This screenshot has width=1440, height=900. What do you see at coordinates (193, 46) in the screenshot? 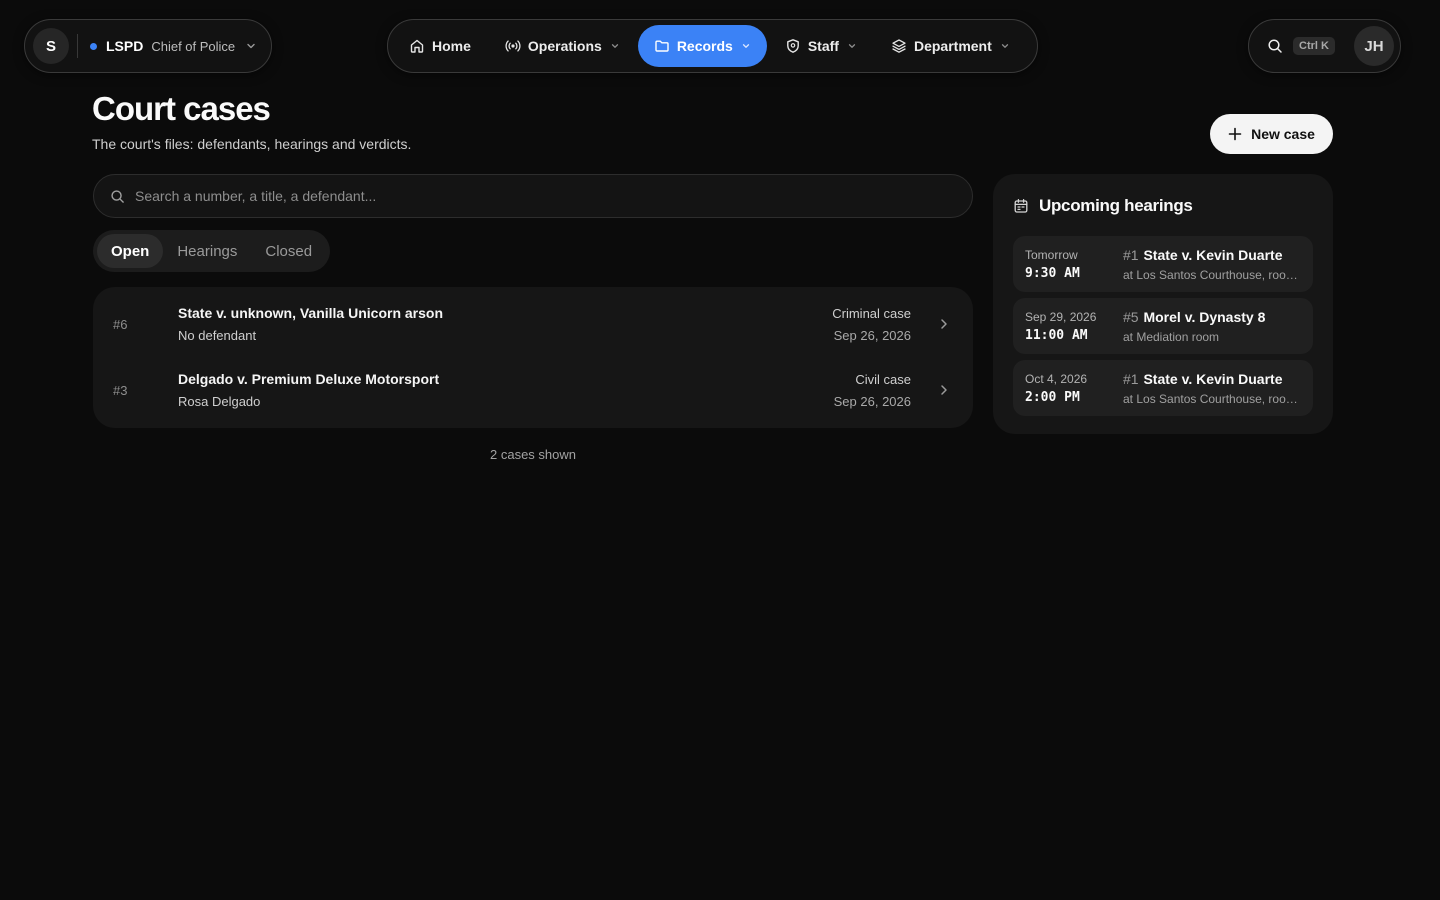
I see `org-role: Chief of Police` at bounding box center [193, 46].